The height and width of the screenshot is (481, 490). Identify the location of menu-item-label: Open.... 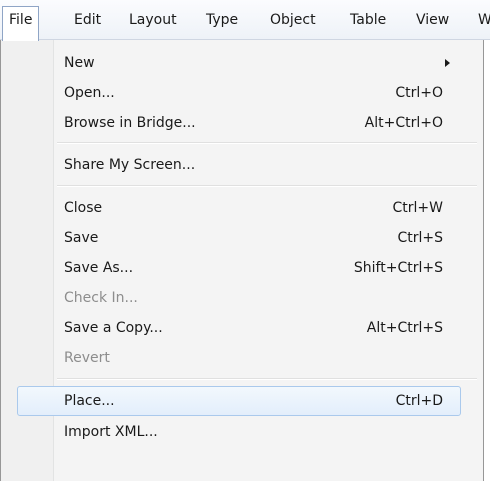
(89, 93).